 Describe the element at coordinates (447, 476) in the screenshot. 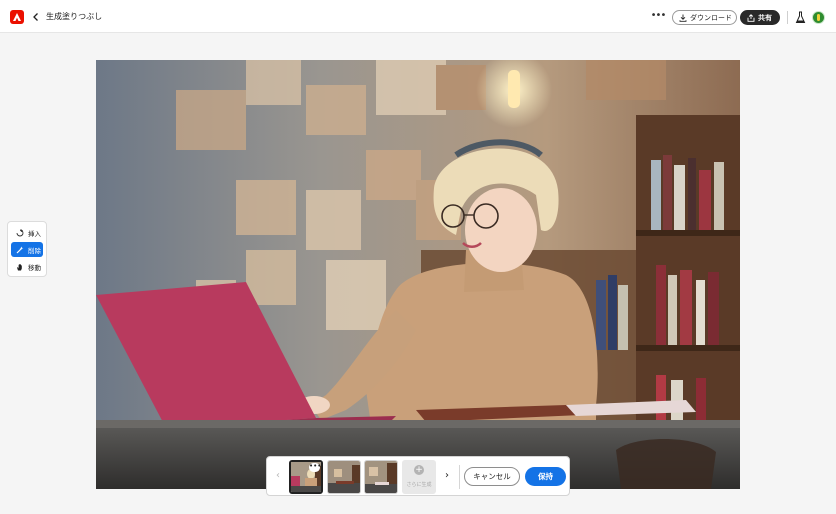

I see `next-variation-chevron-icon: ›` at that location.